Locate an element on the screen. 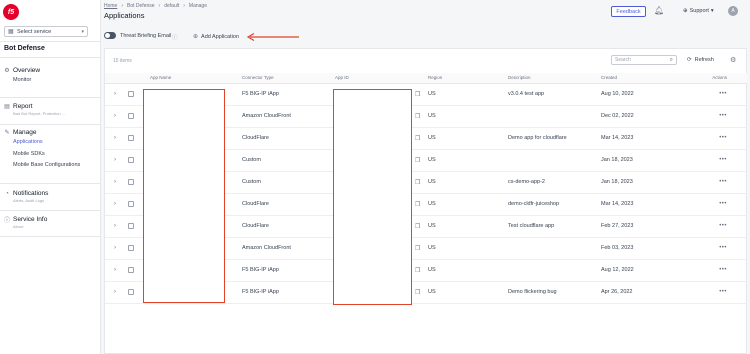 This screenshot has width=750, height=354. table-settings-gear-icon: ⚙ is located at coordinates (733, 60).